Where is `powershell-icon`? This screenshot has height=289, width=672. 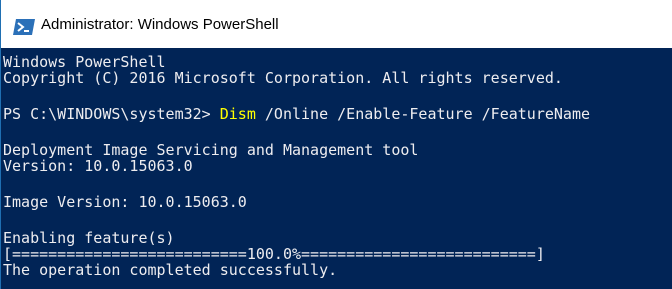
powershell-icon is located at coordinates (24, 27).